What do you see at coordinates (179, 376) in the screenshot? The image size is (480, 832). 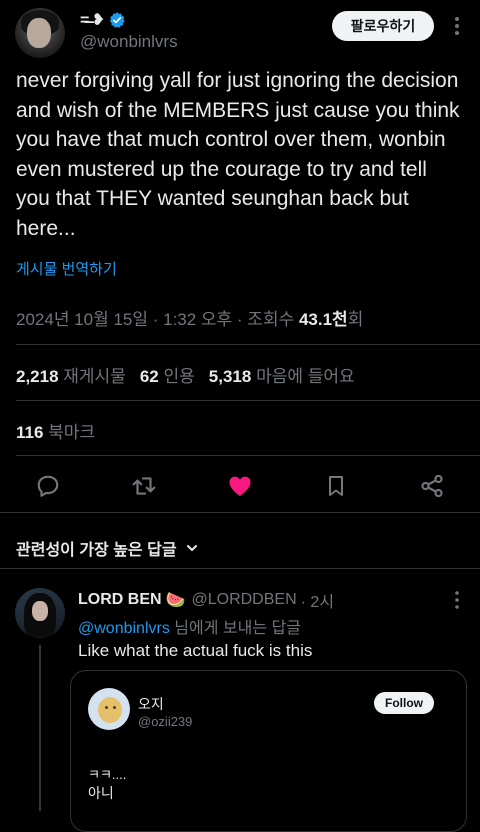 I see `quotes-label: 인용` at bounding box center [179, 376].